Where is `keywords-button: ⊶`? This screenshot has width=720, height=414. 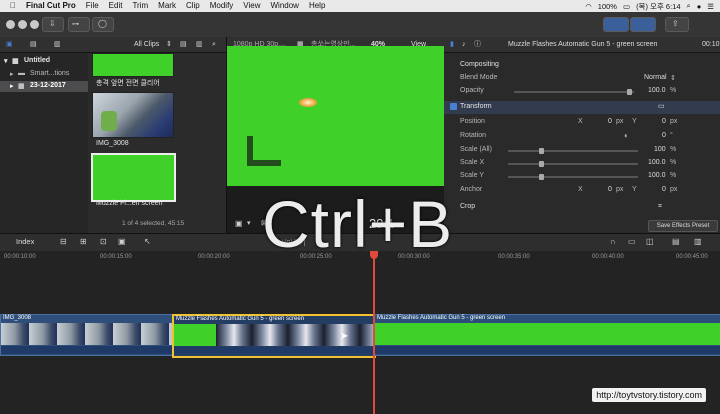 keywords-button: ⊶ is located at coordinates (79, 24).